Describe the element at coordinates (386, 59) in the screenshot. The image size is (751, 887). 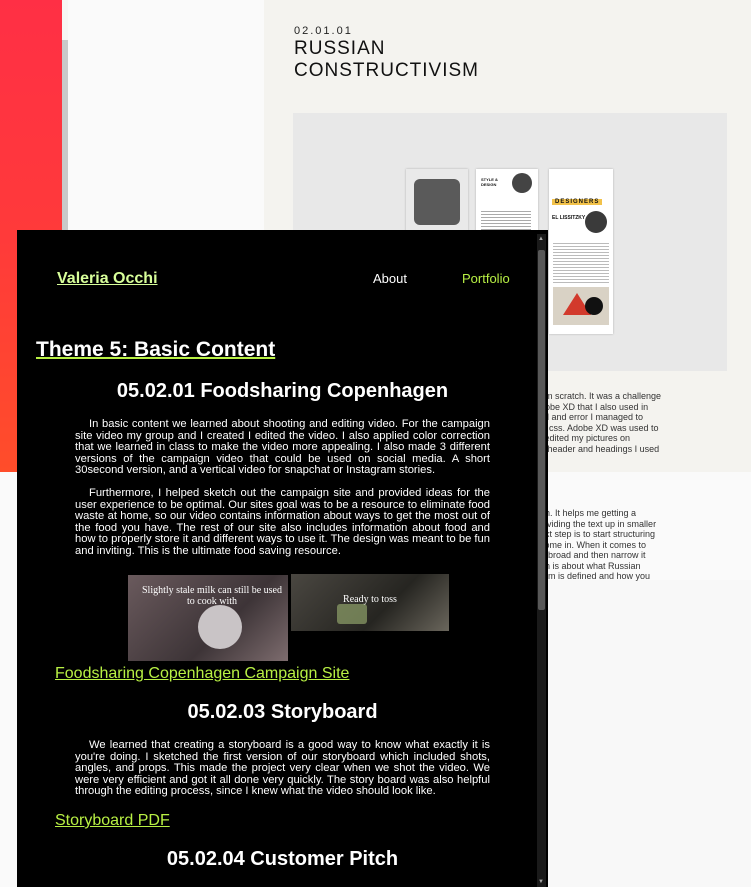
I see `section-title: RUSSIAN CONSTRUCTIVISM` at that location.